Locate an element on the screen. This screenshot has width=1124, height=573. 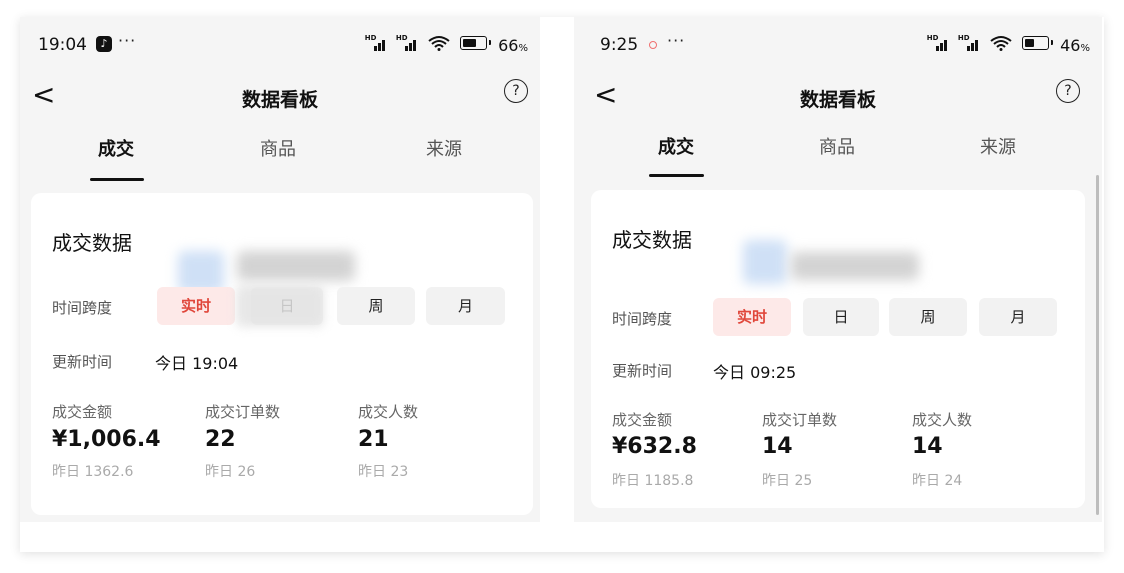
status-bar: 9:25 ··· HD HD 46% is located at coordinates (838, 45).